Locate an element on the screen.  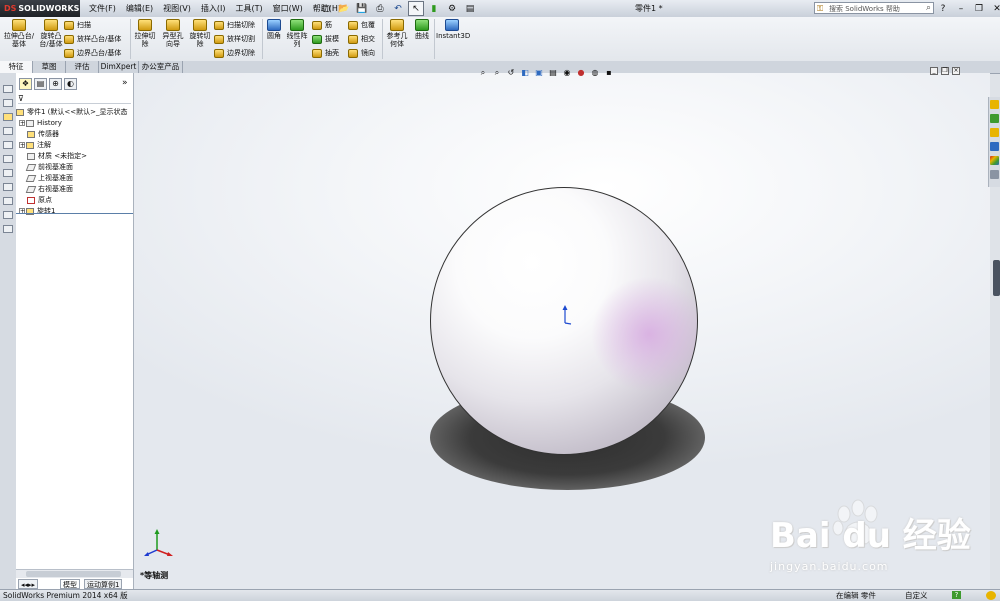
menu-tools: 工具(T) is located at coordinates (248, 8).